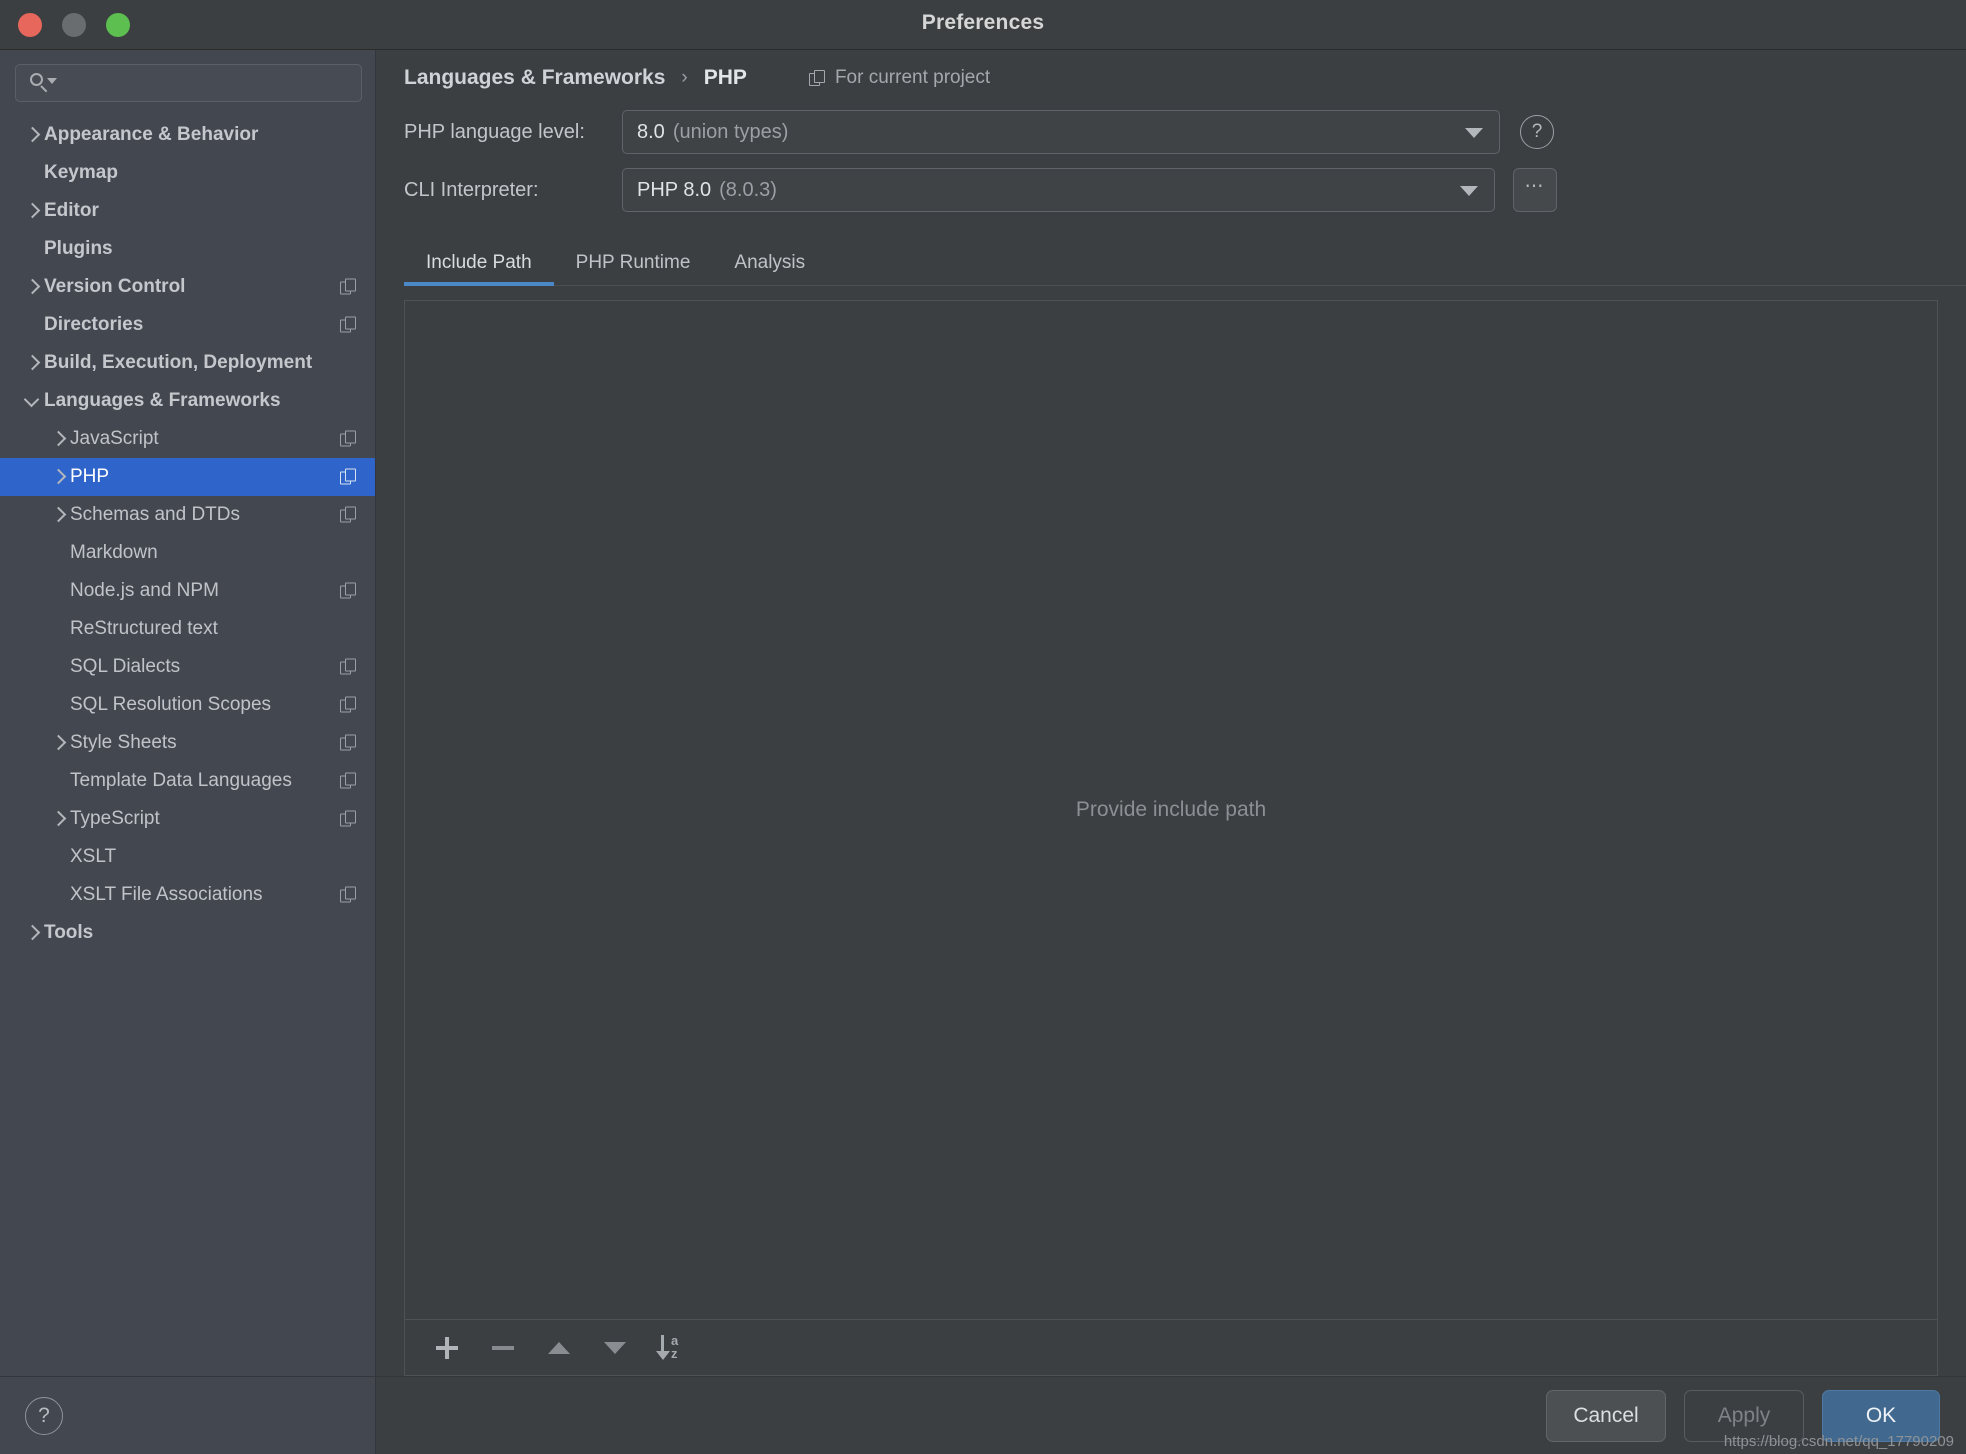 The height and width of the screenshot is (1454, 1966). What do you see at coordinates (1061, 132) in the screenshot?
I see `php-language-level-select: 8.0 (union types)` at bounding box center [1061, 132].